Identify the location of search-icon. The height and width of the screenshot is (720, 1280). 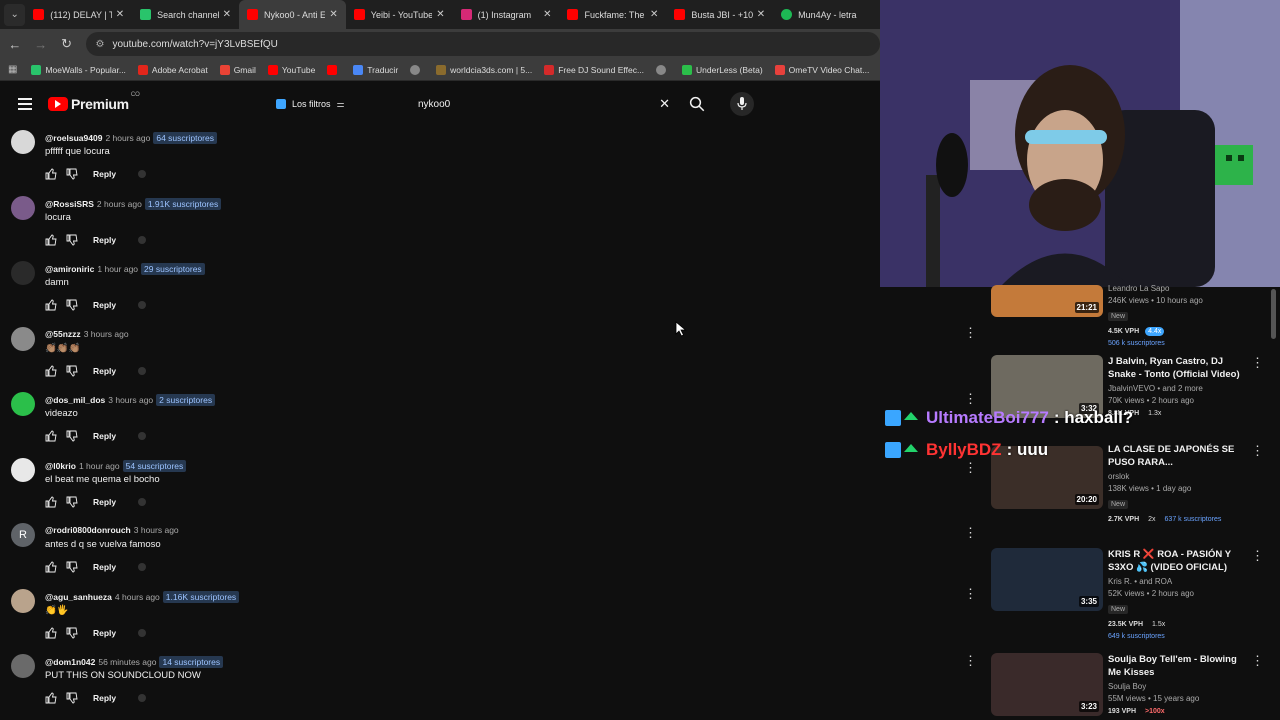
(697, 104).